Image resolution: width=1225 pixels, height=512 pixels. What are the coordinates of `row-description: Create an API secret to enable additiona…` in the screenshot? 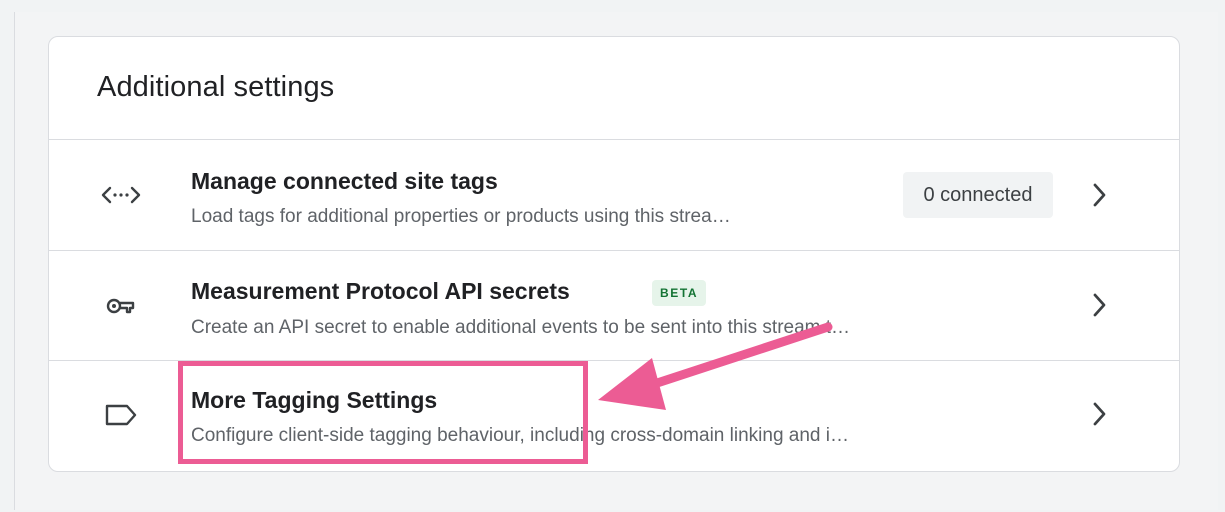 It's located at (521, 327).